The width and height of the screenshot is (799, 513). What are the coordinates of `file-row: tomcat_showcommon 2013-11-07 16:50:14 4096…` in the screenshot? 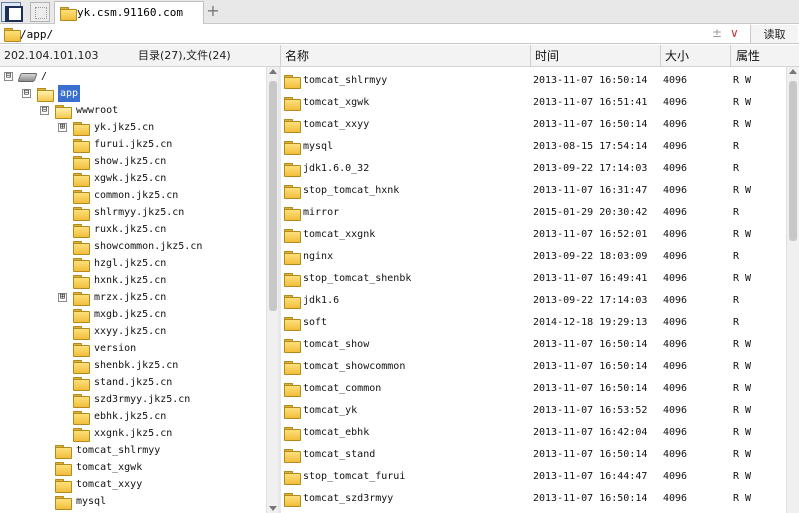 It's located at (533, 367).